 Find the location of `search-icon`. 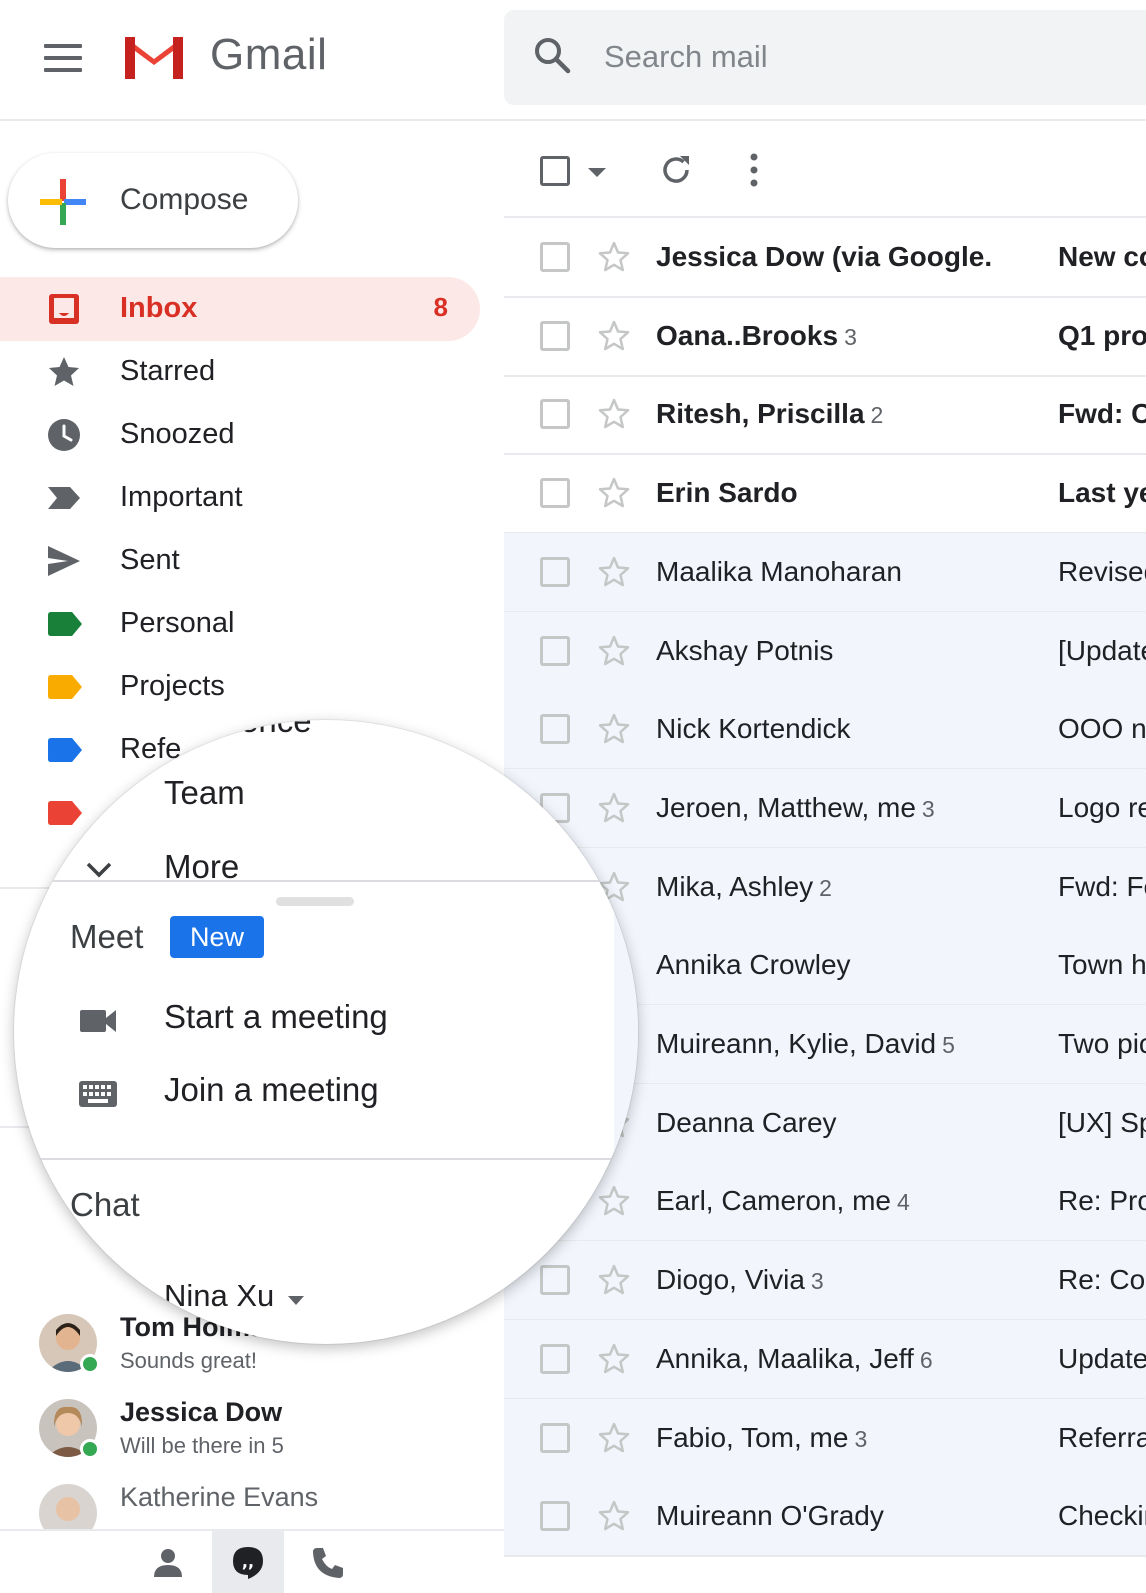

search-icon is located at coordinates (552, 55).